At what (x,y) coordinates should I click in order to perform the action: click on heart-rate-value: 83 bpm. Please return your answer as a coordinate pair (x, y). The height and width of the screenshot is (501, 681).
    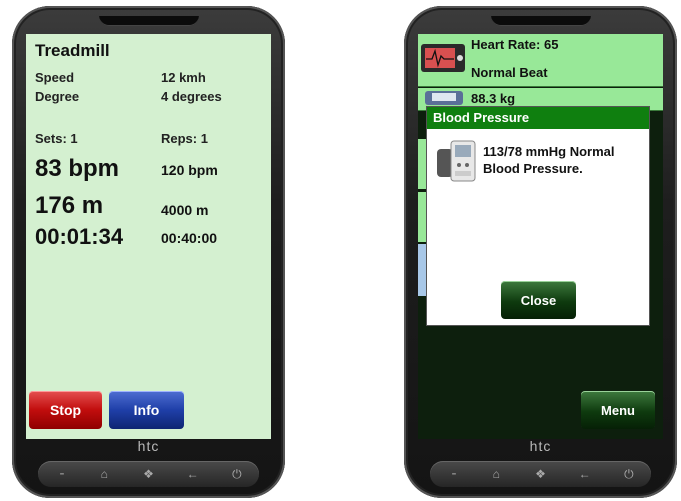
    Looking at the image, I should click on (77, 168).